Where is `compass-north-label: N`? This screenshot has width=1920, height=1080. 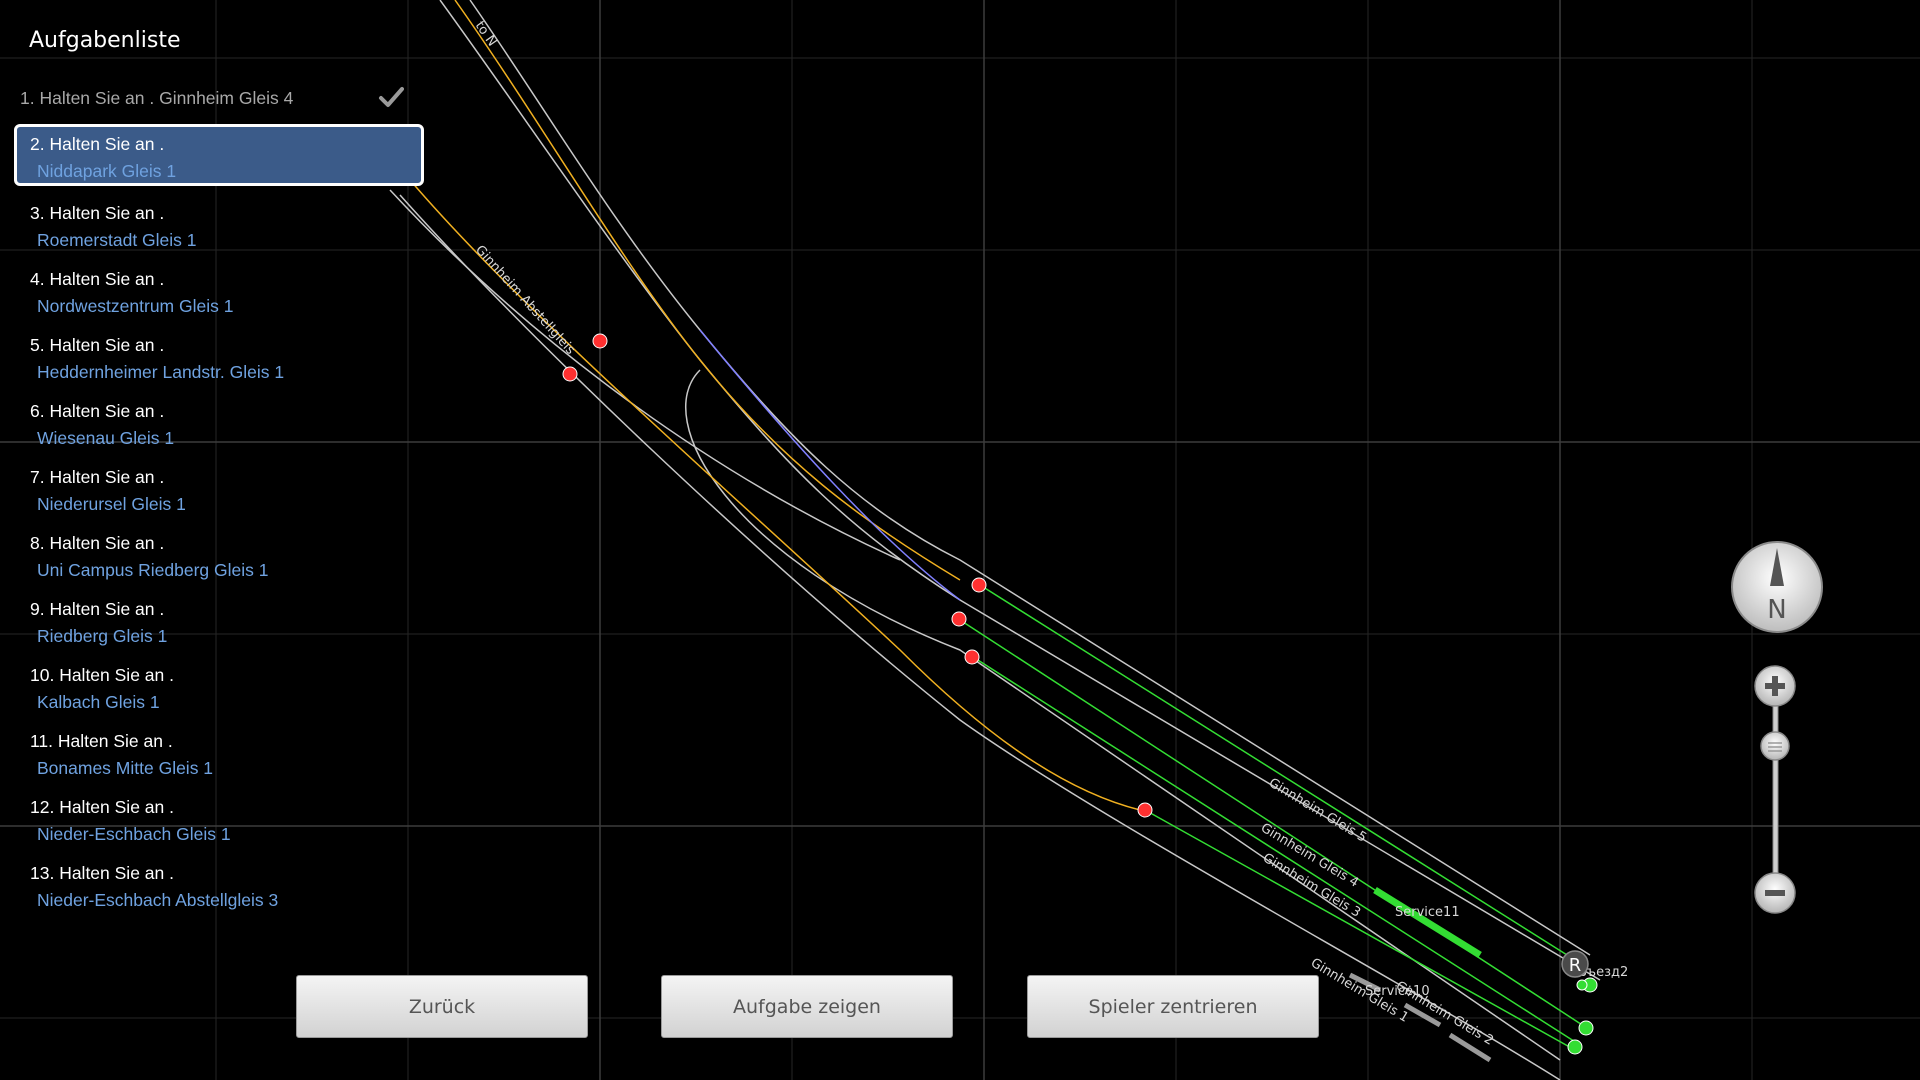 compass-north-label: N is located at coordinates (1776, 610).